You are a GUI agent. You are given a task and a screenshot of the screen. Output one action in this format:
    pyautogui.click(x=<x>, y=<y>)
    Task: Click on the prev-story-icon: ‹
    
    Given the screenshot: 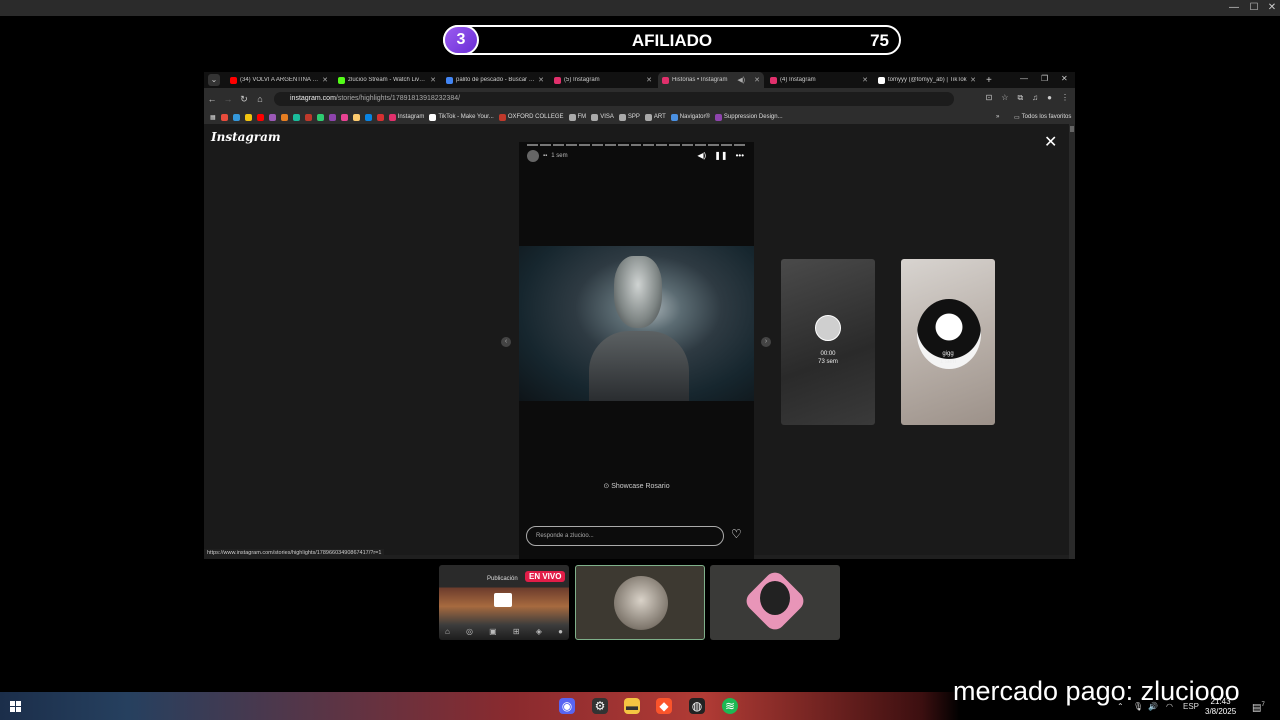 What is the action you would take?
    pyautogui.click(x=506, y=342)
    